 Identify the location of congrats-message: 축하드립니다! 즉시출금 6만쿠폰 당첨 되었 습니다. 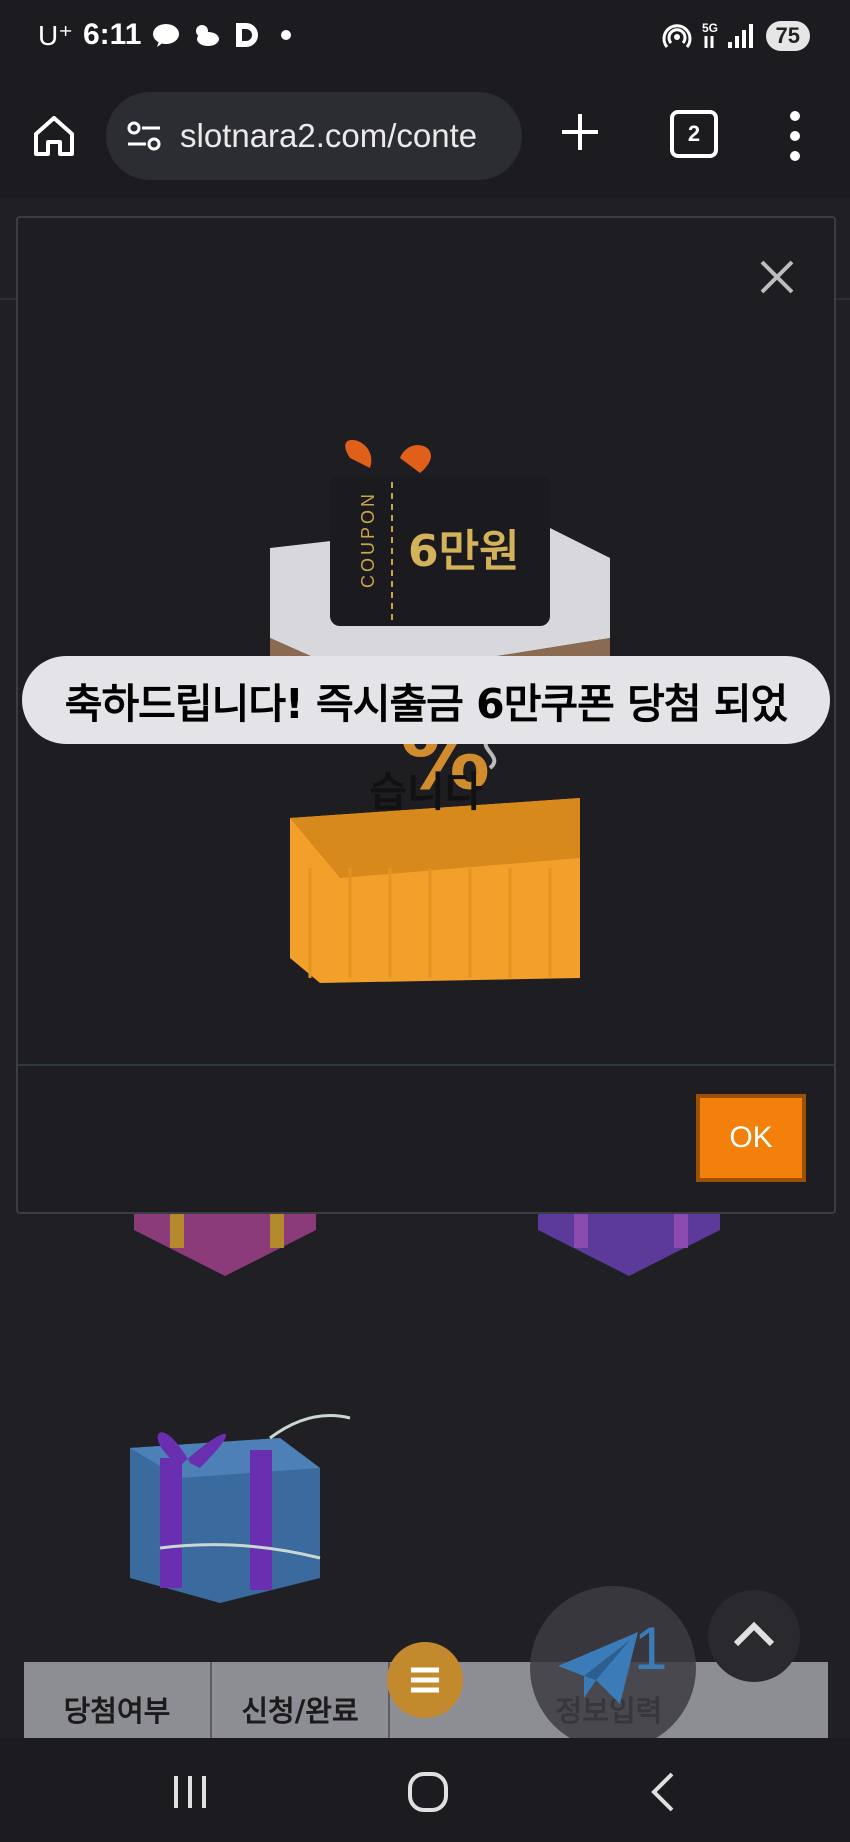
(426, 737).